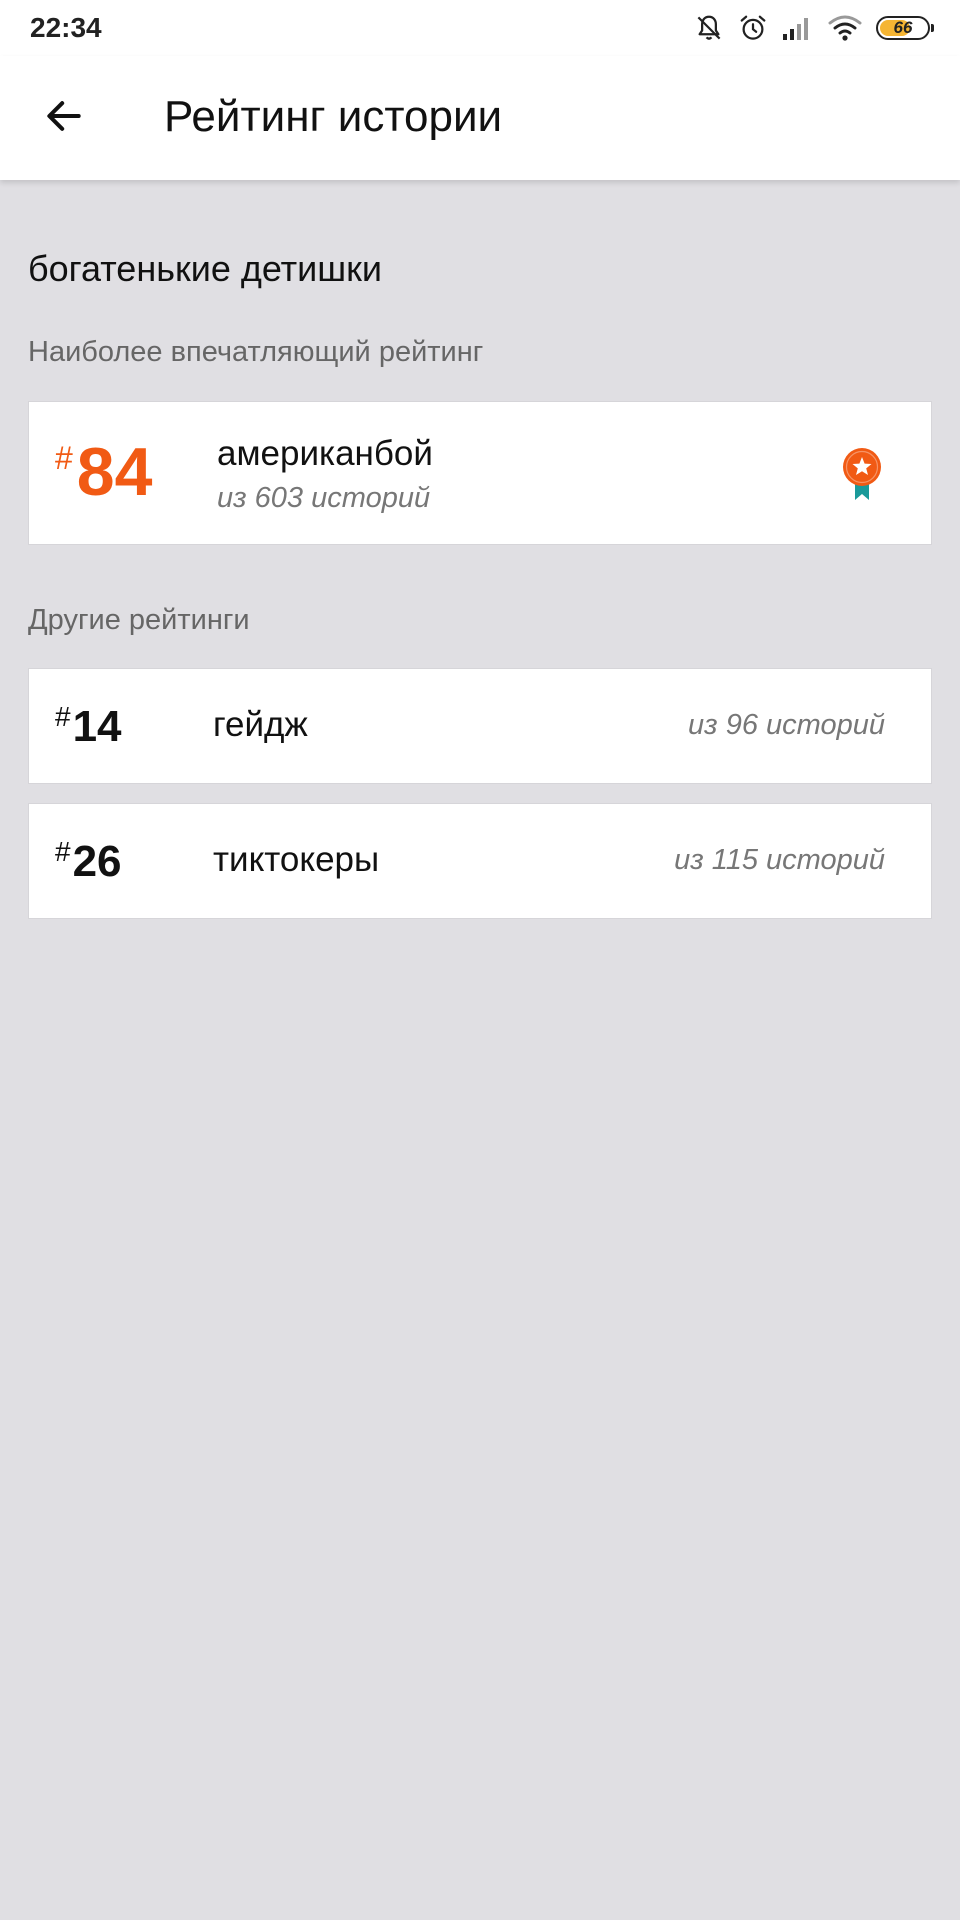 Image resolution: width=960 pixels, height=1920 pixels. I want to click on page-title: Рейтинг истории, so click(333, 116).